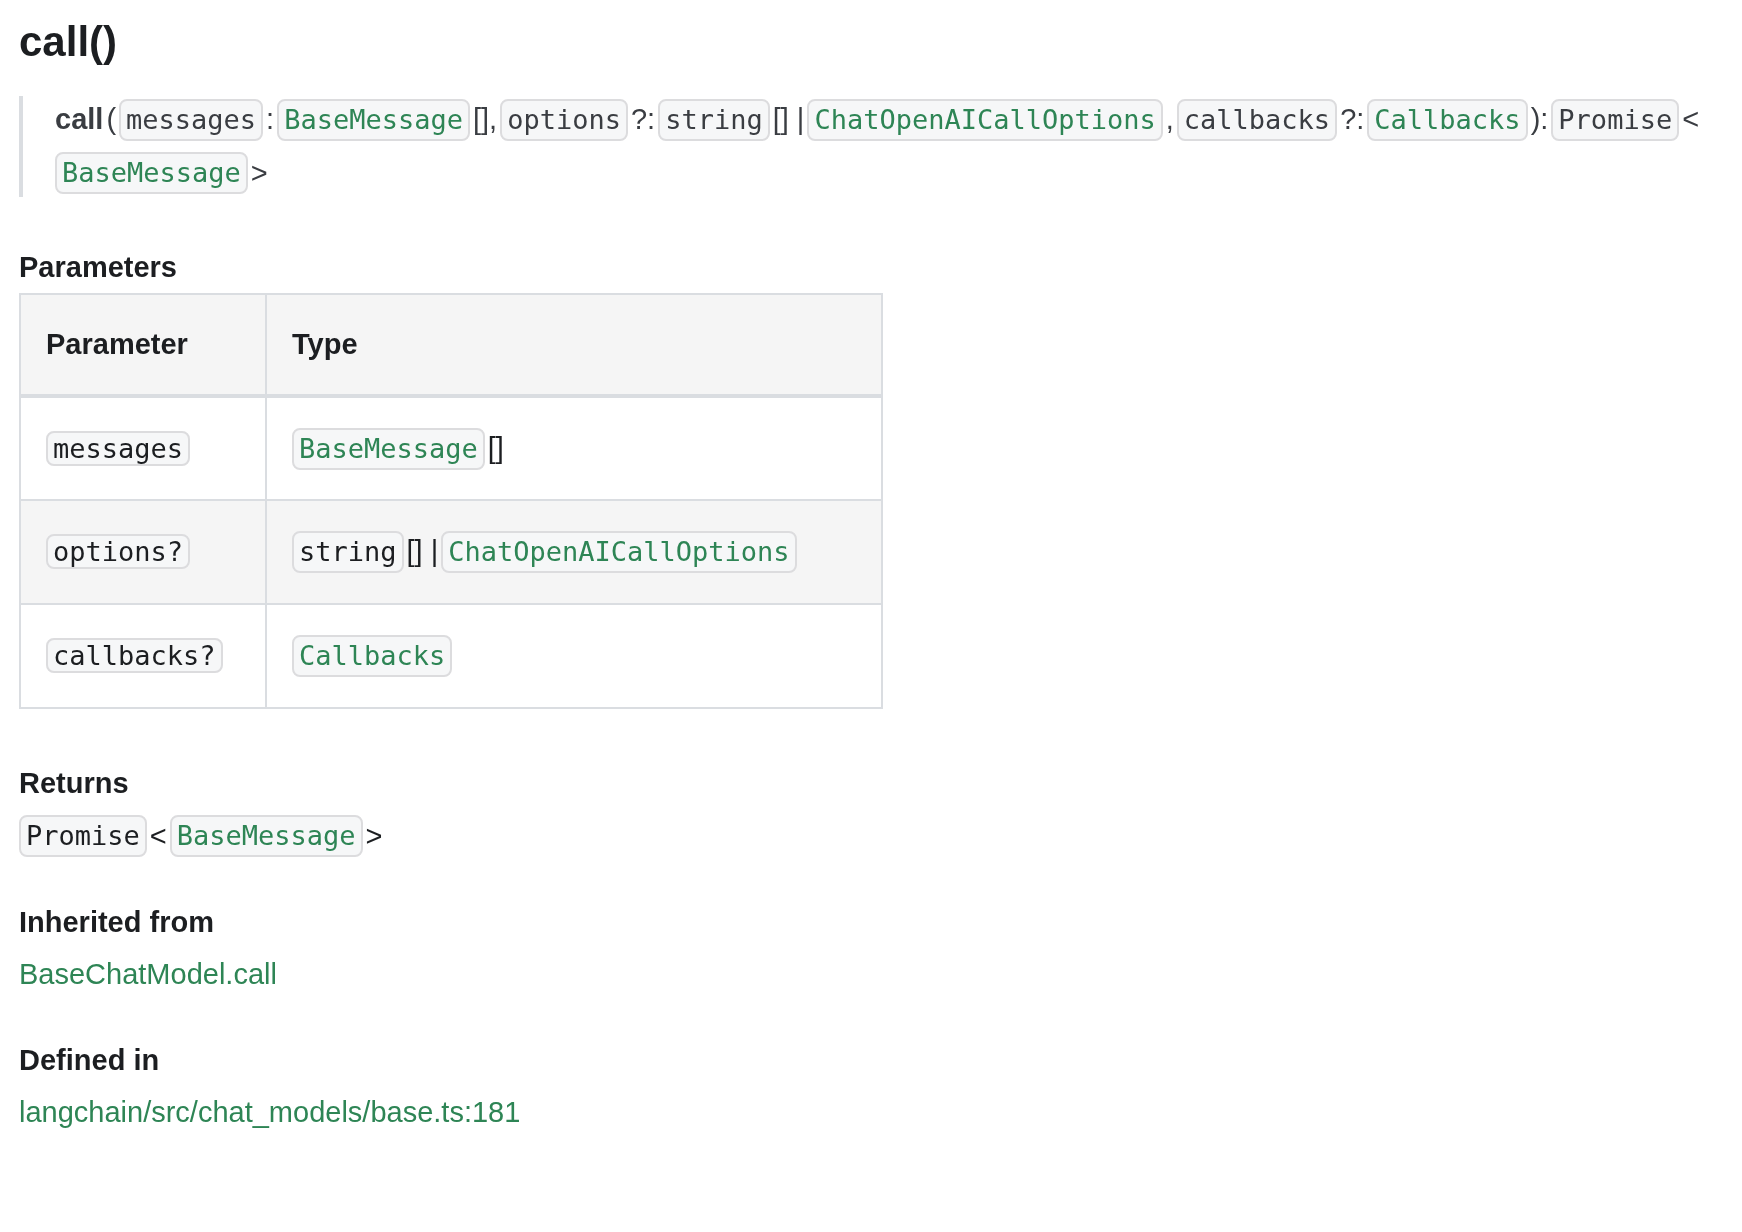 Image resolution: width=1742 pixels, height=1232 pixels. What do you see at coordinates (1257, 119) in the screenshot?
I see `code-name: callbacks` at bounding box center [1257, 119].